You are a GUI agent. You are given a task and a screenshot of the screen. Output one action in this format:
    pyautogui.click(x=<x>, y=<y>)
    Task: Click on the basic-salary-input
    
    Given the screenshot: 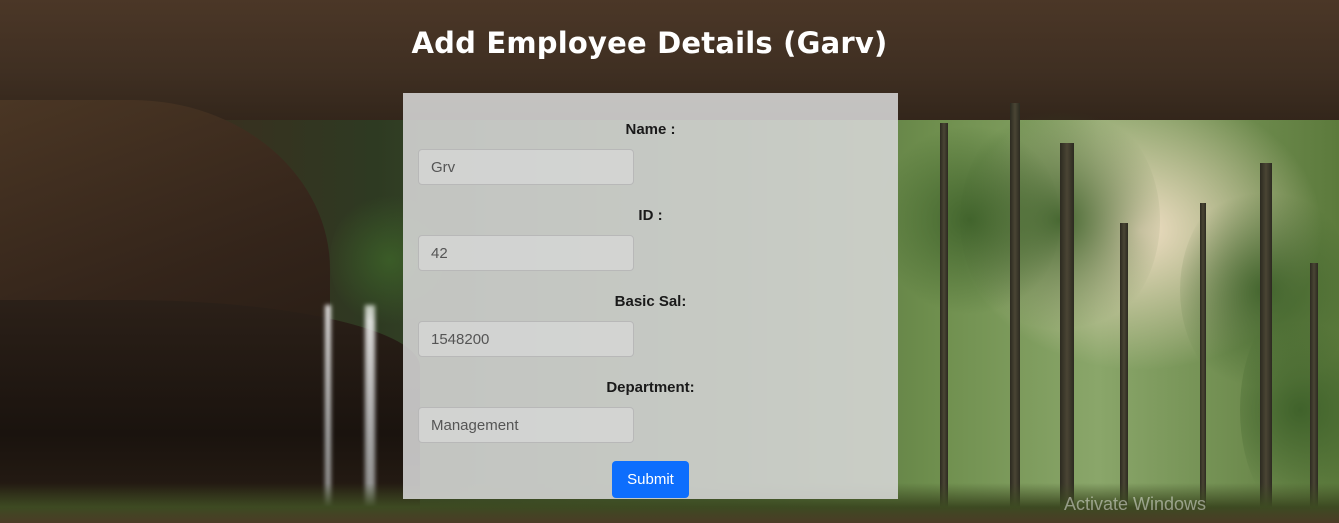 What is the action you would take?
    pyautogui.click(x=526, y=339)
    